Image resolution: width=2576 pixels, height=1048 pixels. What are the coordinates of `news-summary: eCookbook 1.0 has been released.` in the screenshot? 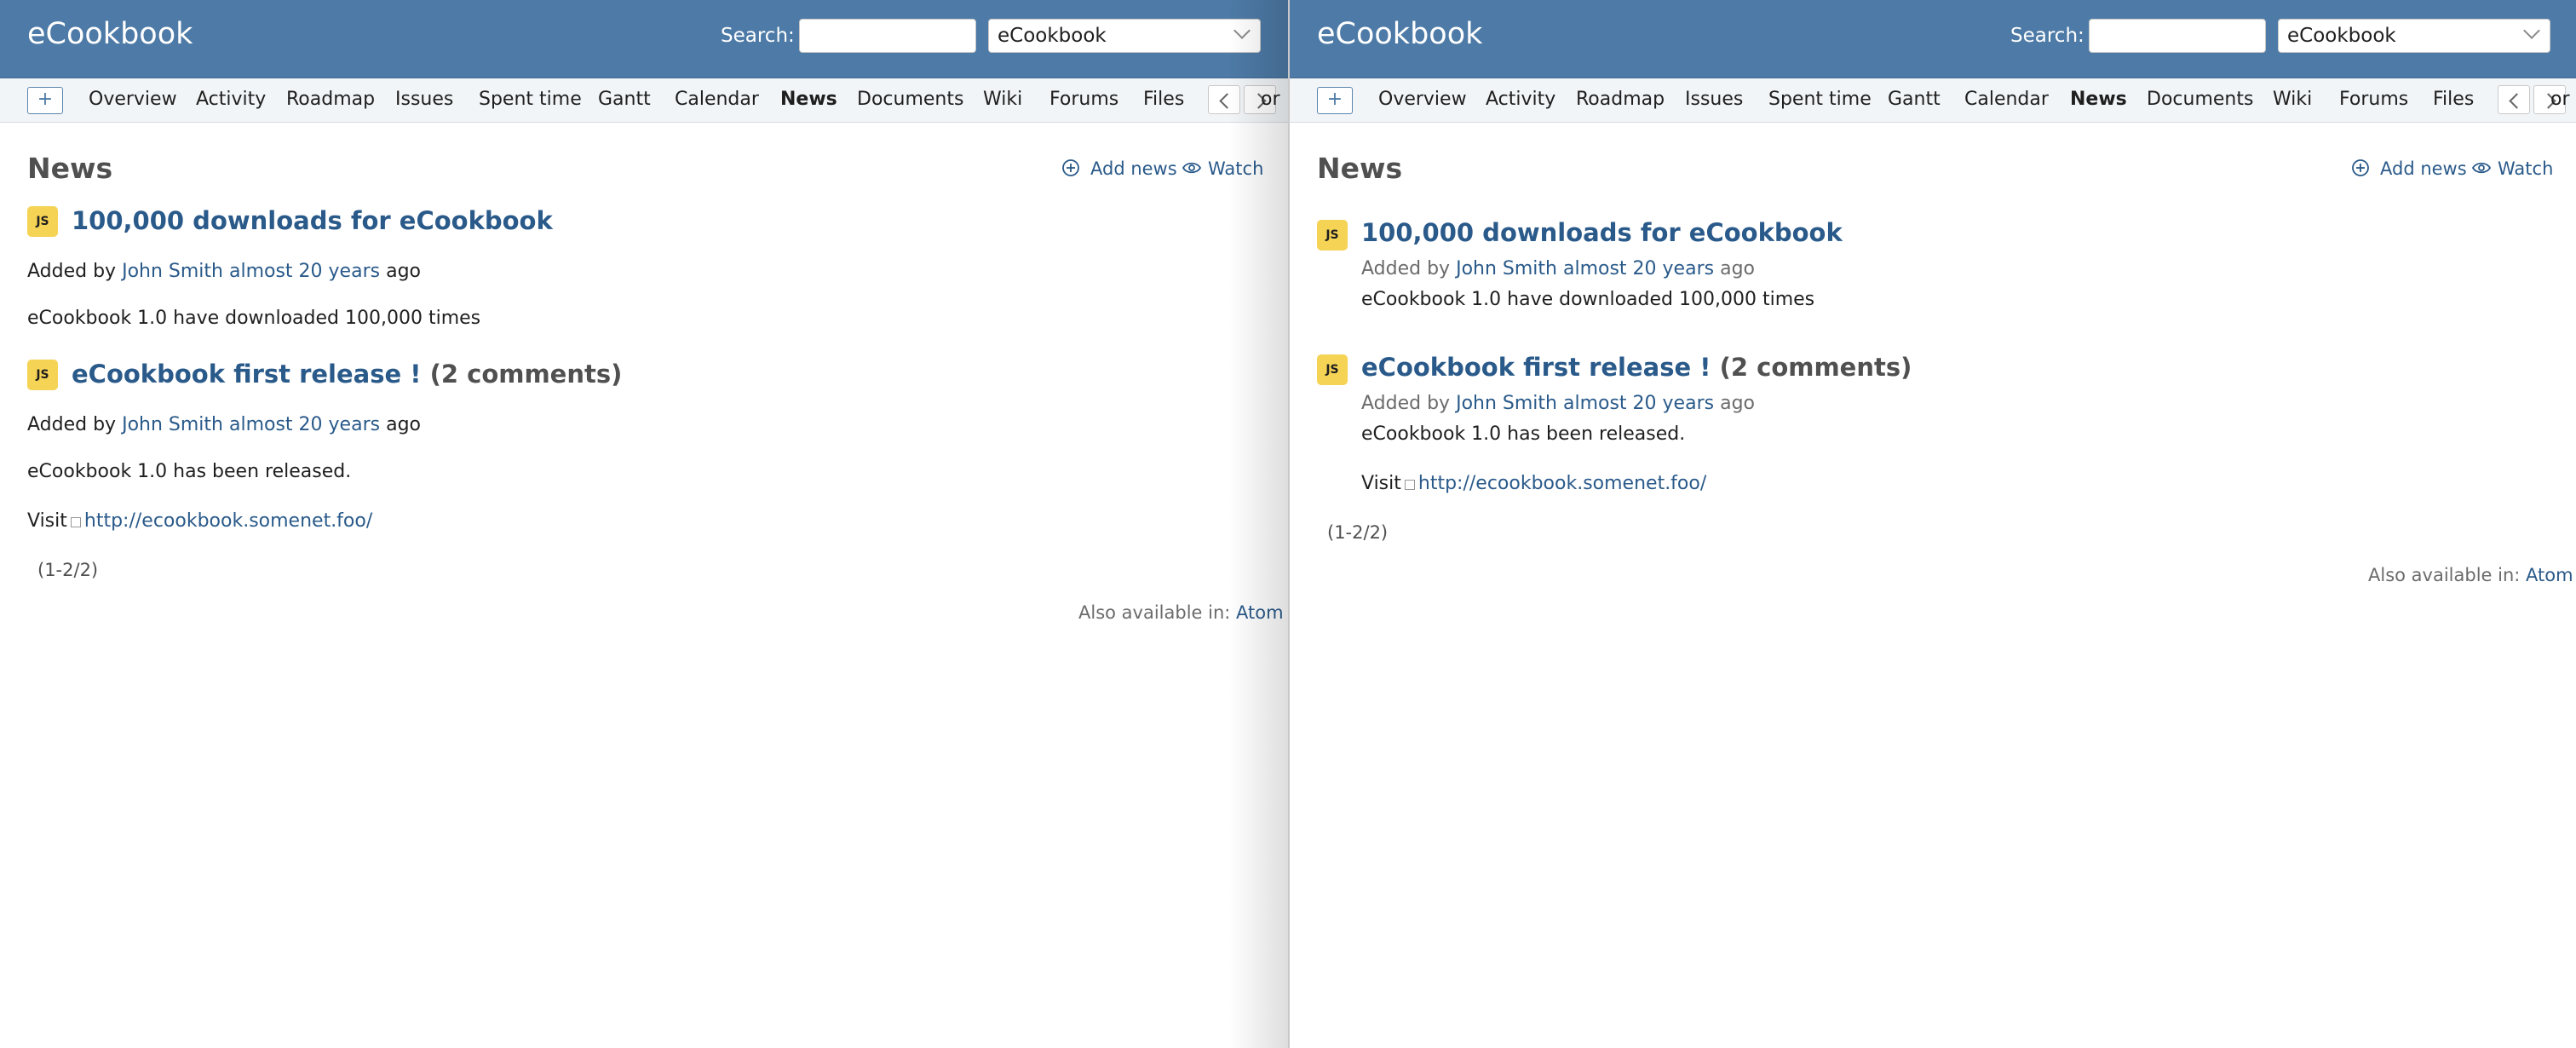 It's located at (1523, 434).